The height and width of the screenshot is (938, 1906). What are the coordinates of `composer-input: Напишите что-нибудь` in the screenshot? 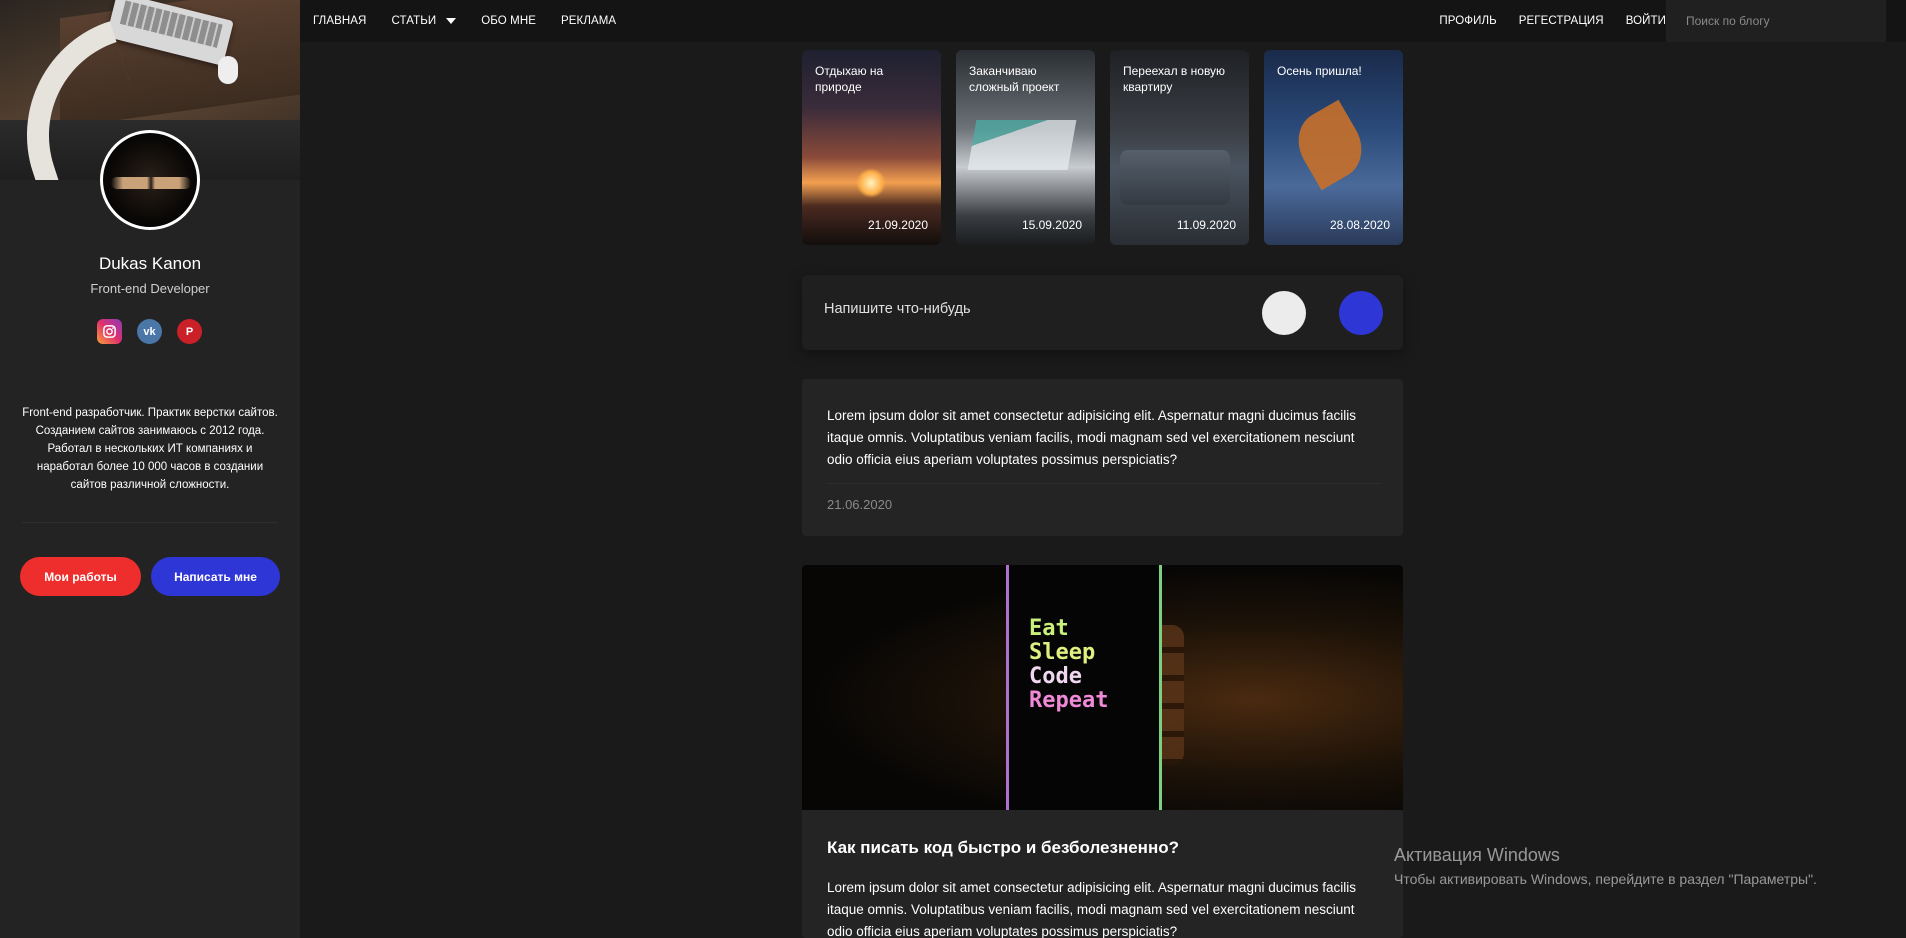 It's located at (897, 309).